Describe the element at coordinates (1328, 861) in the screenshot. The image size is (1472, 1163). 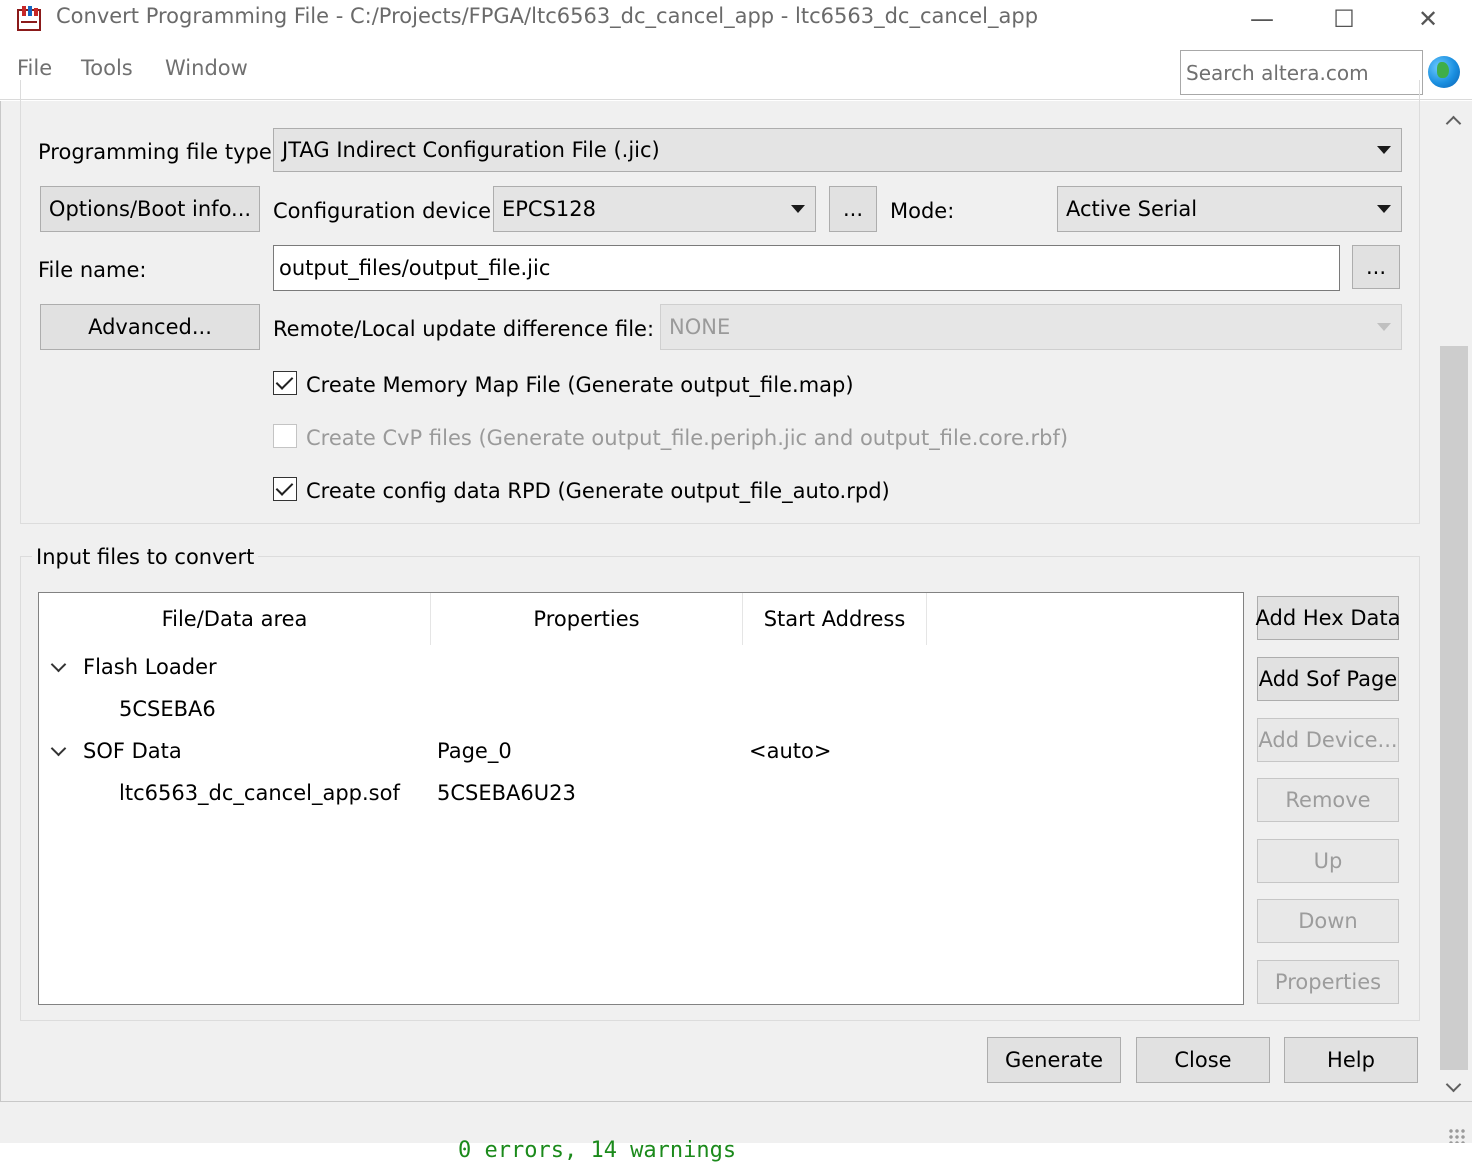
I see `up-button: Up` at that location.